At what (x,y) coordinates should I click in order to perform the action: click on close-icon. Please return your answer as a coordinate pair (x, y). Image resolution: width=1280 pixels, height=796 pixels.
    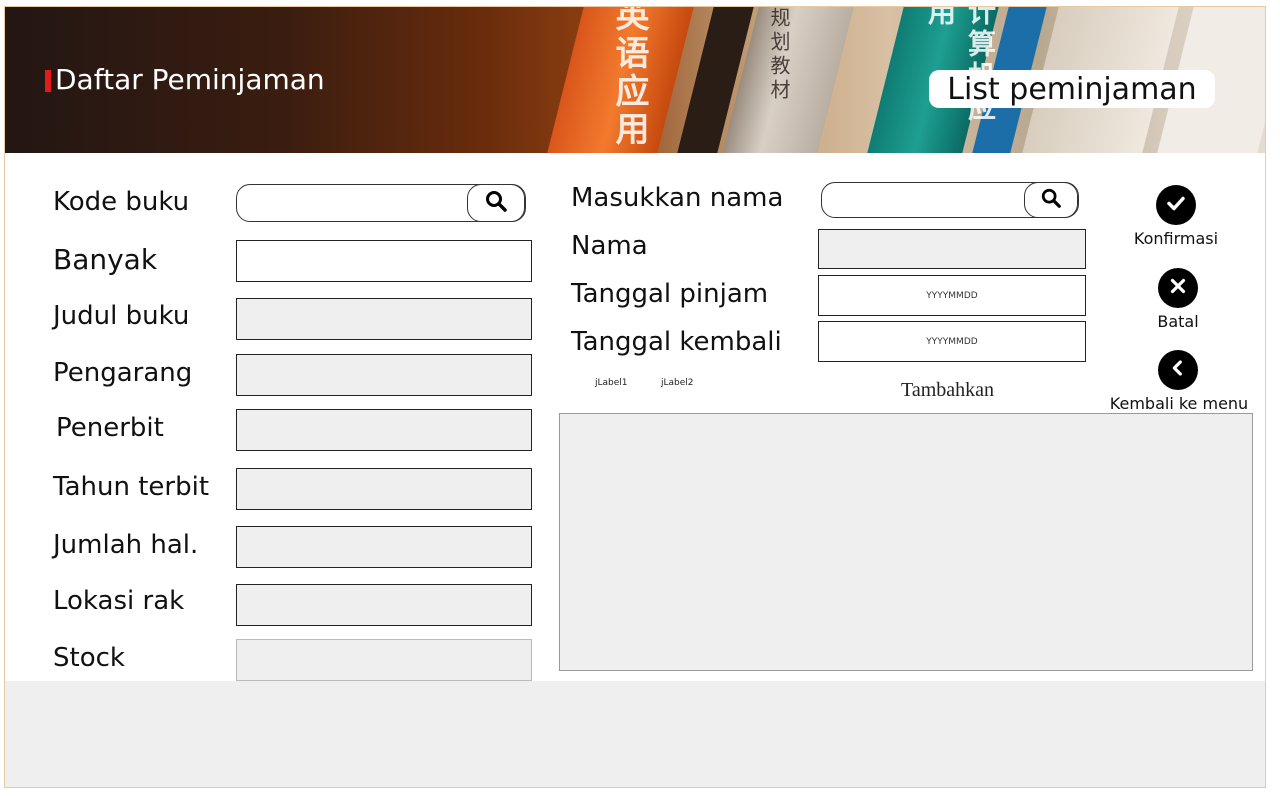
    Looking at the image, I should click on (1178, 288).